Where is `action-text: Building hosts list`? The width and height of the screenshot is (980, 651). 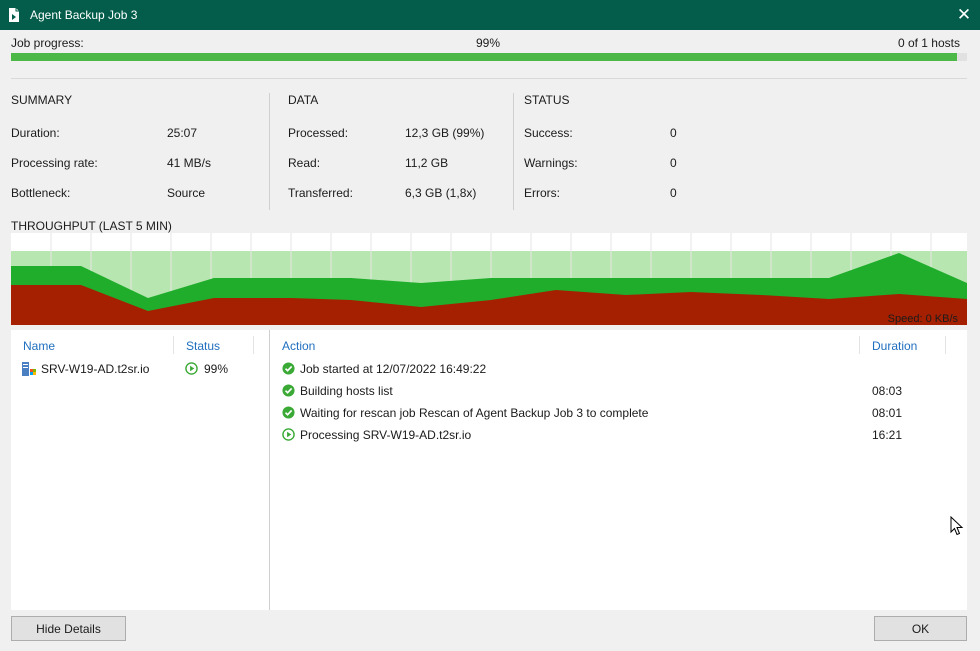 action-text: Building hosts list is located at coordinates (346, 391).